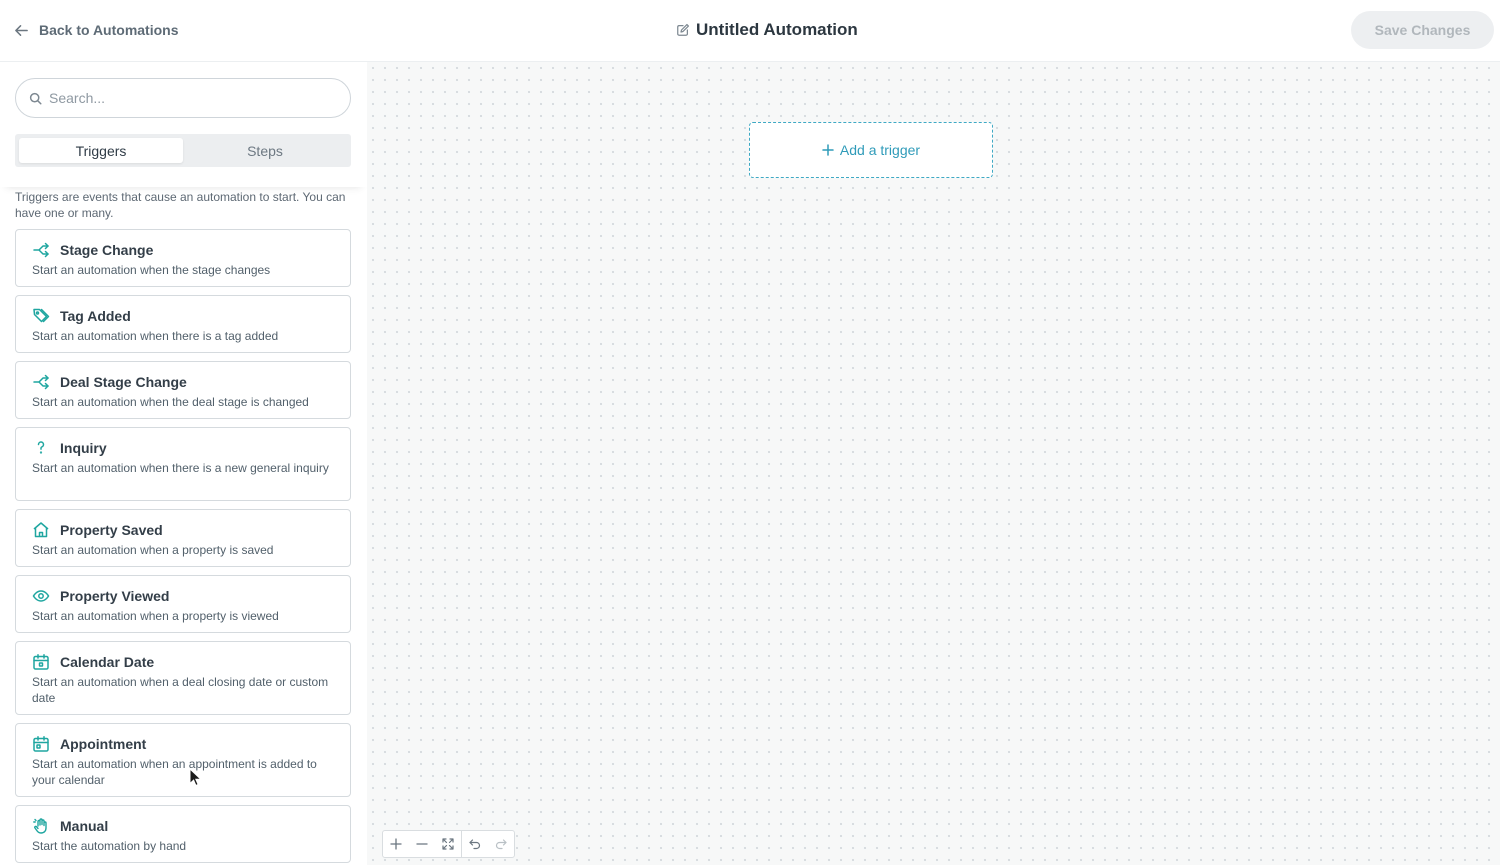 Image resolution: width=1500 pixels, height=865 pixels. I want to click on trigger-title: Tag Added, so click(95, 316).